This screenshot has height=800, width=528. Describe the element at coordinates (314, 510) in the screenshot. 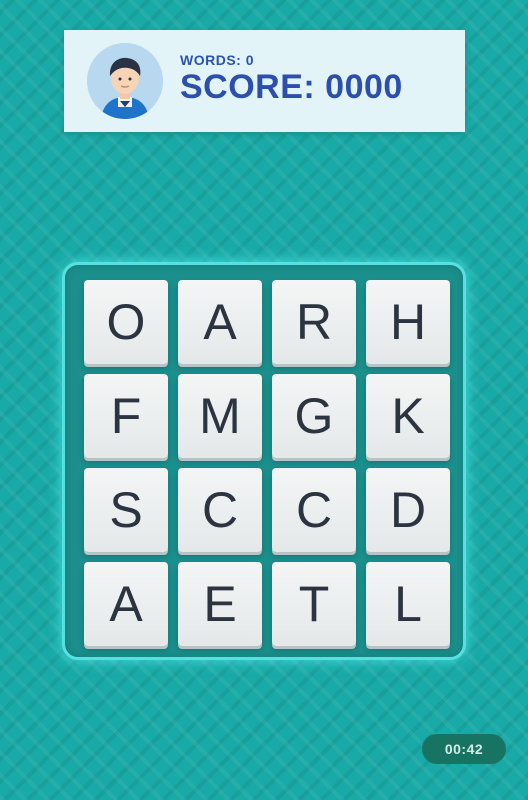

I see `tile-r3-c3: C` at that location.